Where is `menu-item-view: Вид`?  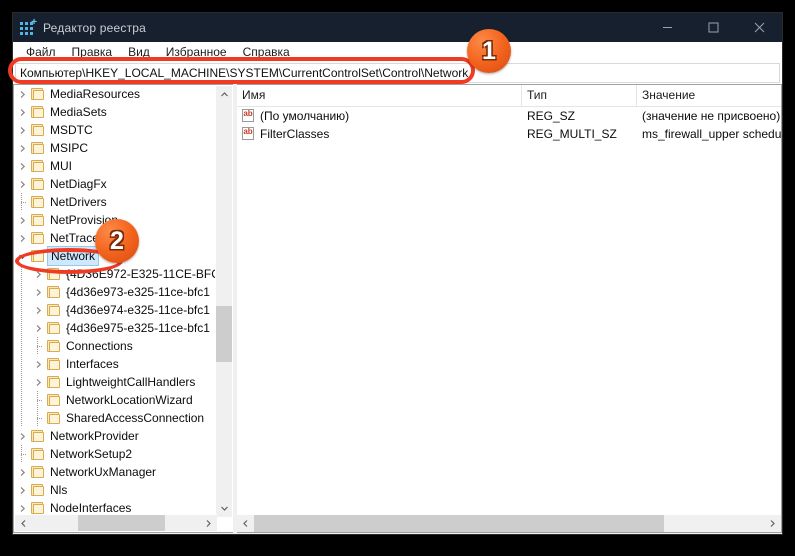 menu-item-view: Вид is located at coordinates (139, 52).